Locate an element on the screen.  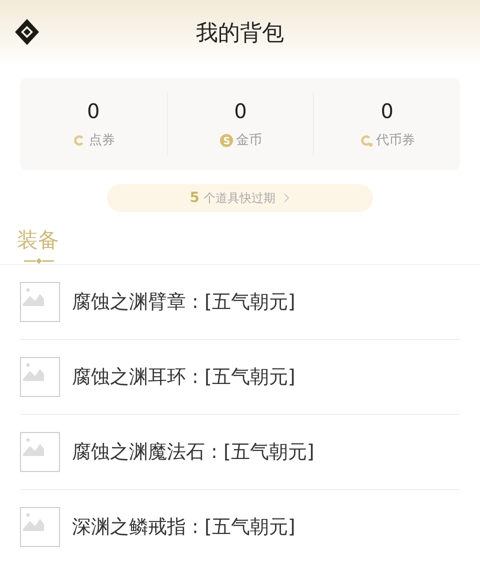
chevron-right-icon is located at coordinates (286, 198).